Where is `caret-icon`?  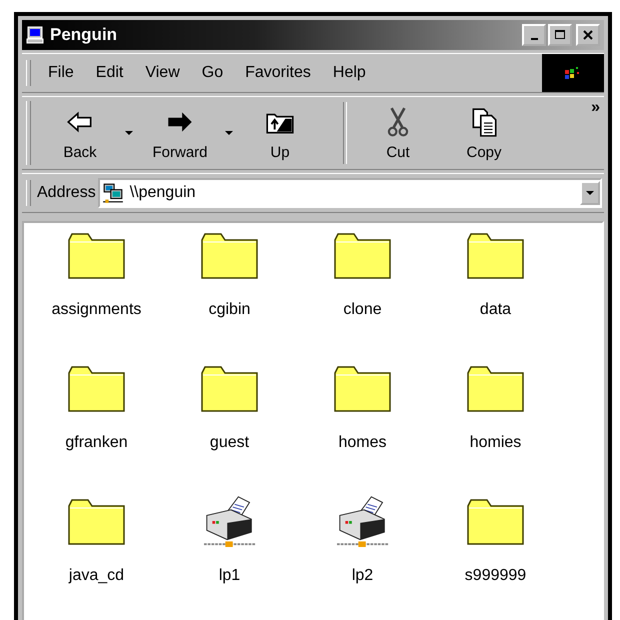
caret-icon is located at coordinates (590, 193).